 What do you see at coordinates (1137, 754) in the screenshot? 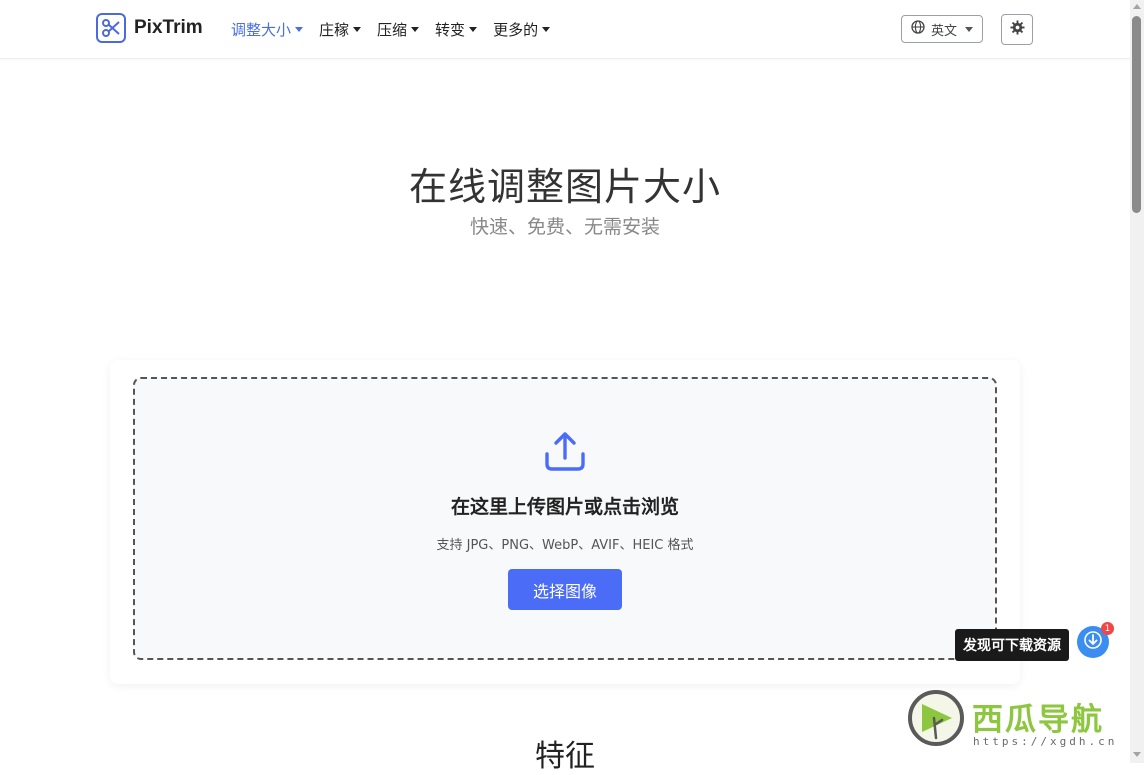
I see `scroll-down-arrow-icon` at bounding box center [1137, 754].